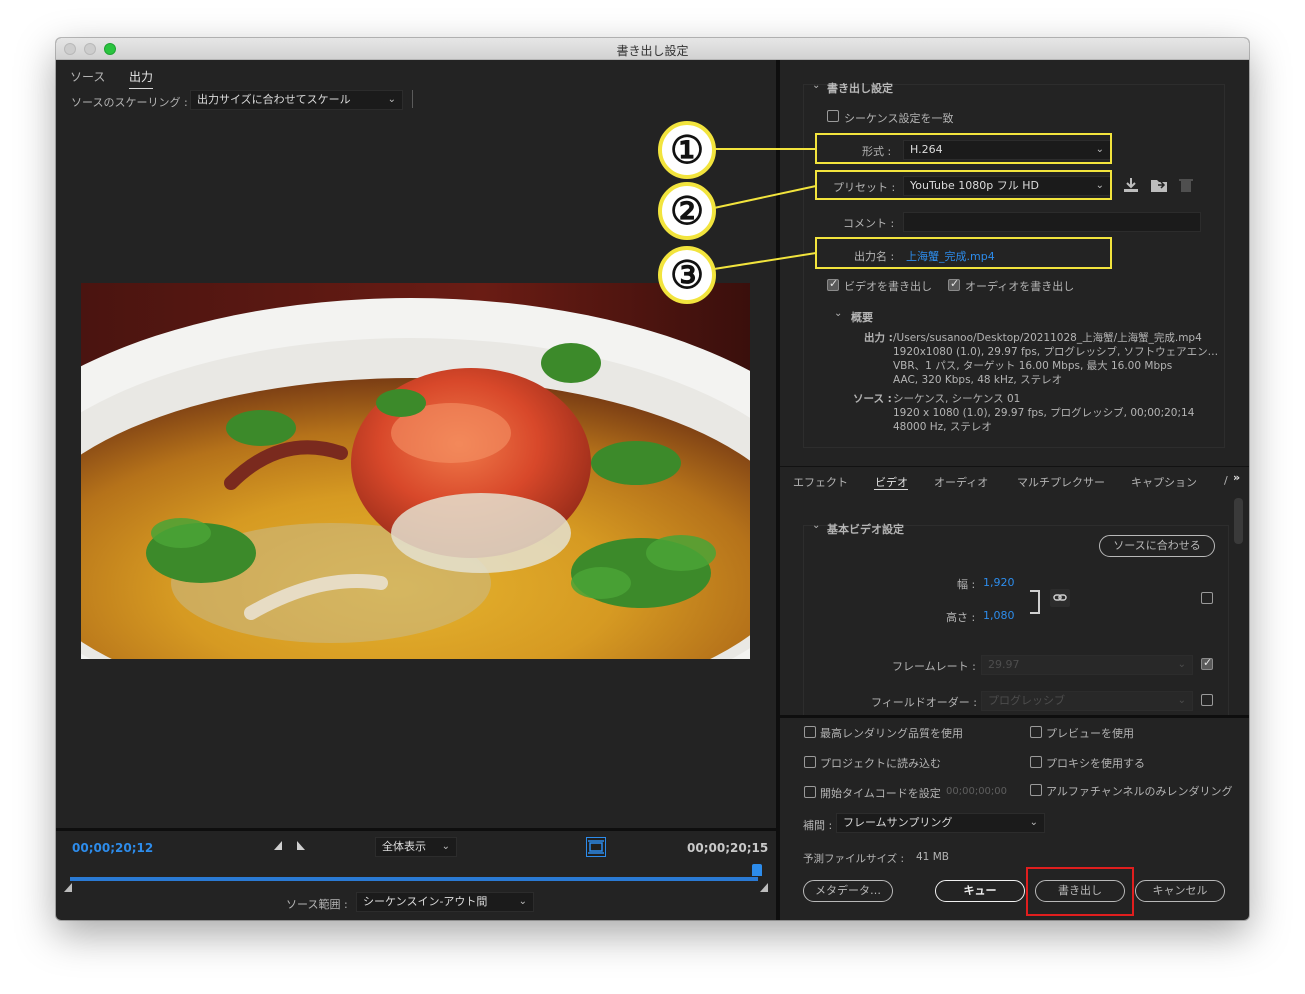 This screenshot has height=994, width=1305. I want to click on save-preset-icon, so click(1131, 185).